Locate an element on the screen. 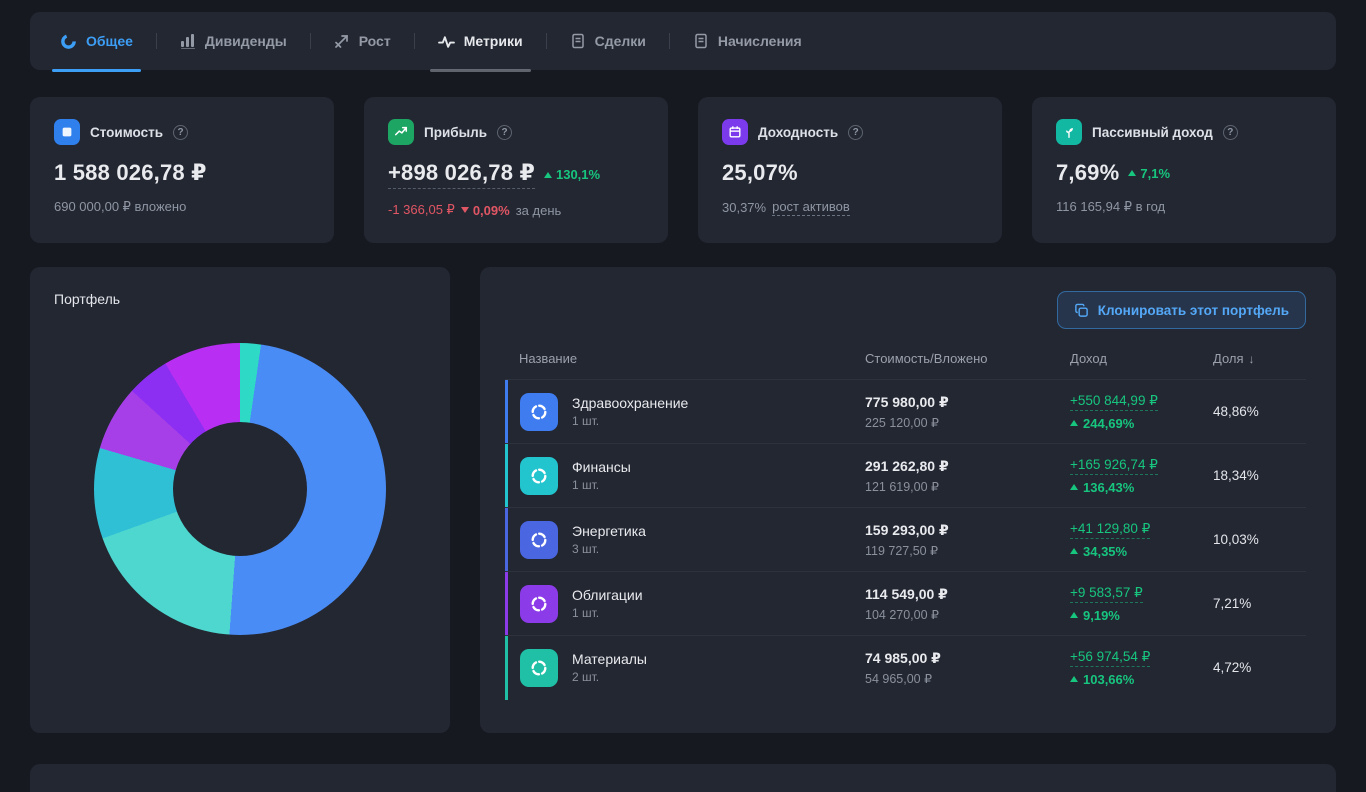 The height and width of the screenshot is (792, 1366). asset-income-pct: 136,43% is located at coordinates (1141, 487).